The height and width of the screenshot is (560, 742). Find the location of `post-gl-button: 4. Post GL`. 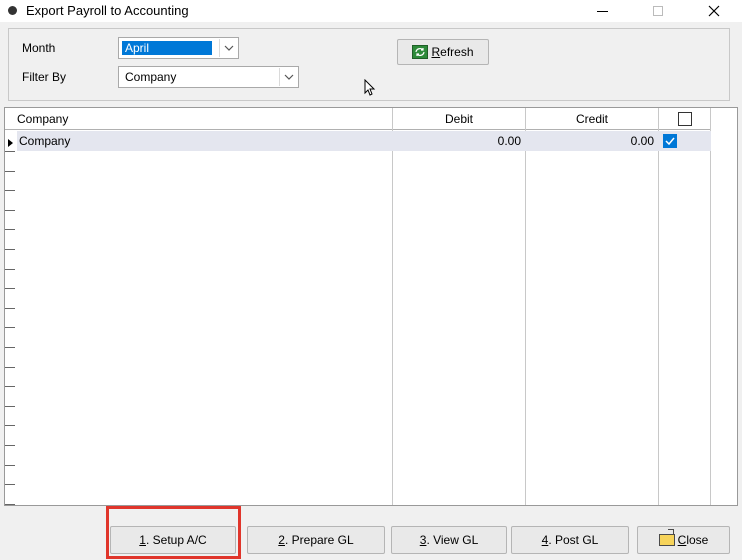

post-gl-button: 4. Post GL is located at coordinates (570, 540).